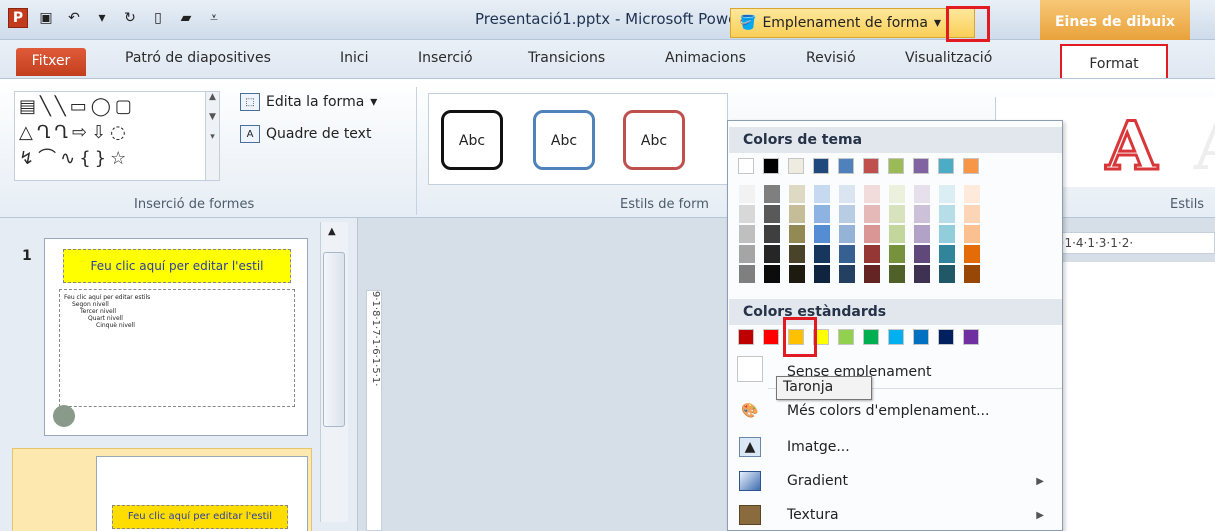 Image resolution: width=1215 pixels, height=531 pixels. Describe the element at coordinates (79, 133) in the screenshot. I see `right-arrow-shape-icon: ⇨` at that location.